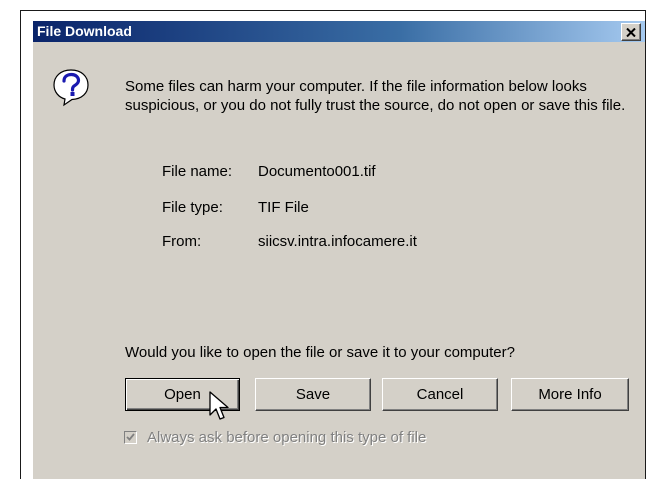 The width and height of the screenshot is (658, 479). What do you see at coordinates (339, 31) in the screenshot?
I see `title-bar: File Download` at bounding box center [339, 31].